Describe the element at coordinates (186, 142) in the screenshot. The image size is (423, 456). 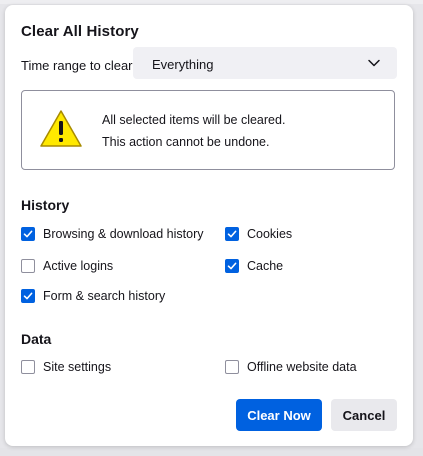
I see `warning-text-2: This action cannot be undone.` at that location.